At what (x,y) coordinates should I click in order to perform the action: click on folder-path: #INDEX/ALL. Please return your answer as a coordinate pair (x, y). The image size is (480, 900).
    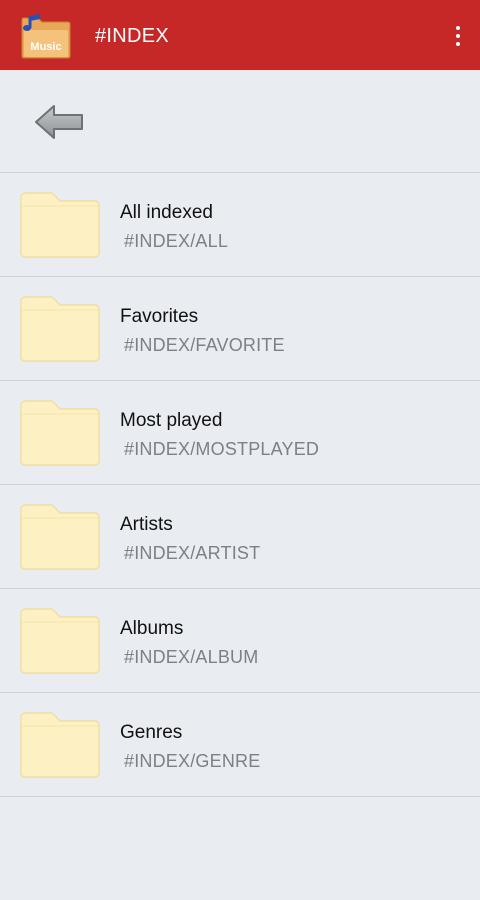
    Looking at the image, I should click on (176, 241).